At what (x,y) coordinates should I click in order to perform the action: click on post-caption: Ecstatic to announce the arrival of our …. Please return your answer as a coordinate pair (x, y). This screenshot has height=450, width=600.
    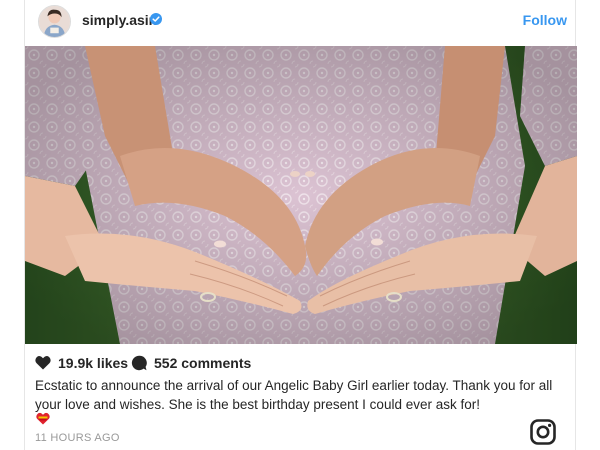
    Looking at the image, I should click on (294, 395).